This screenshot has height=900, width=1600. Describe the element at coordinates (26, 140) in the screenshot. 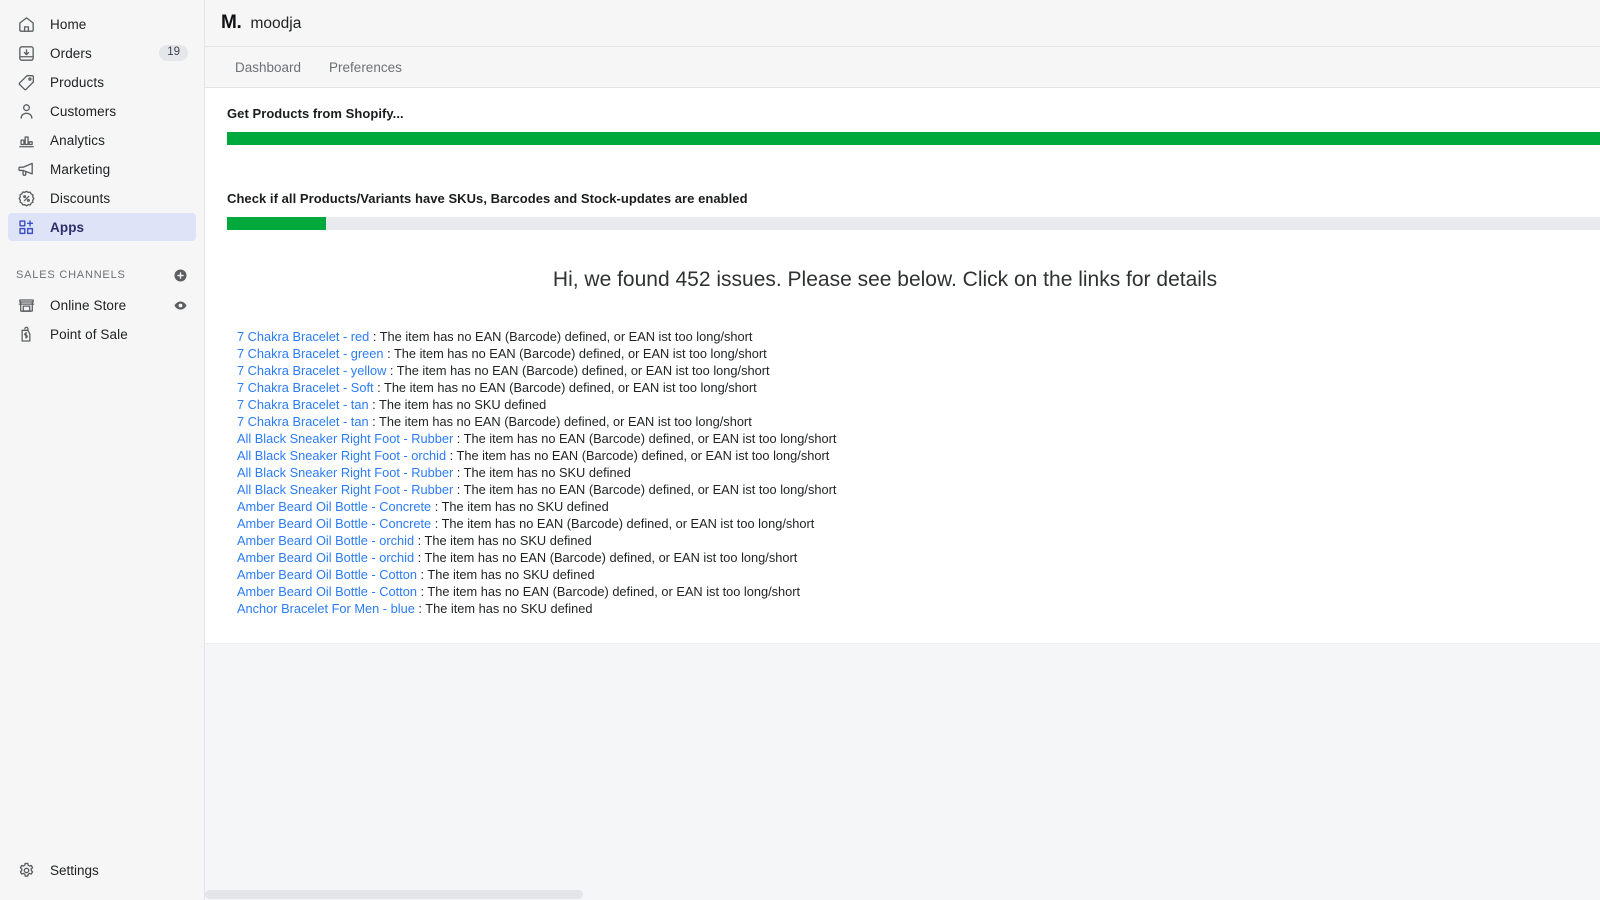

I see `bar-chart-icon` at that location.